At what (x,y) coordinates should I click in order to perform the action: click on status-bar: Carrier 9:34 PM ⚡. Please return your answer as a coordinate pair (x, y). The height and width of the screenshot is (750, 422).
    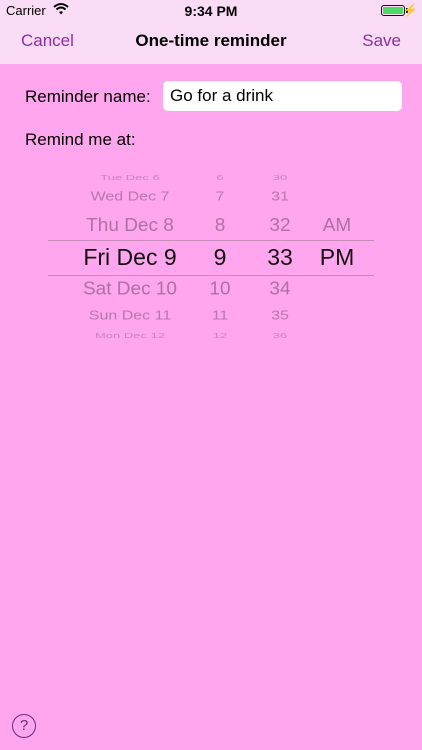
    Looking at the image, I should click on (211, 11).